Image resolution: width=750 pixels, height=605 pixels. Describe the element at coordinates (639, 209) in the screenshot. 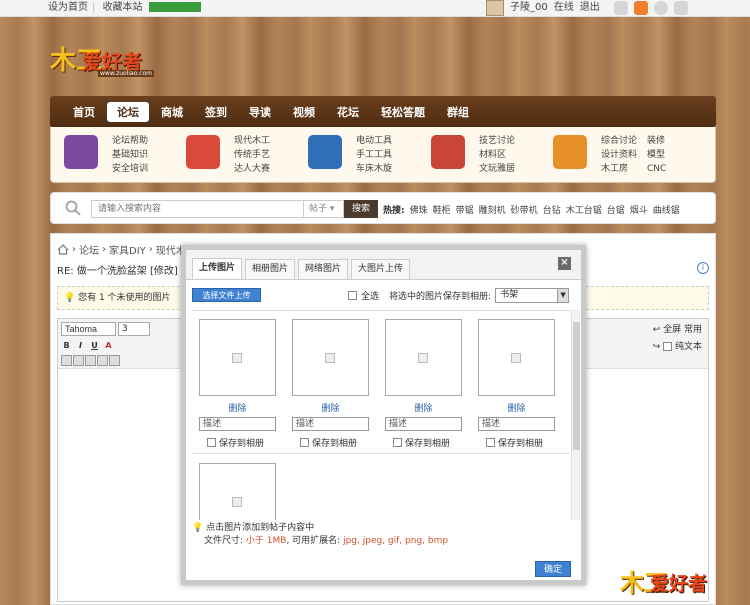

I see `hot-search-link: 烟斗` at that location.